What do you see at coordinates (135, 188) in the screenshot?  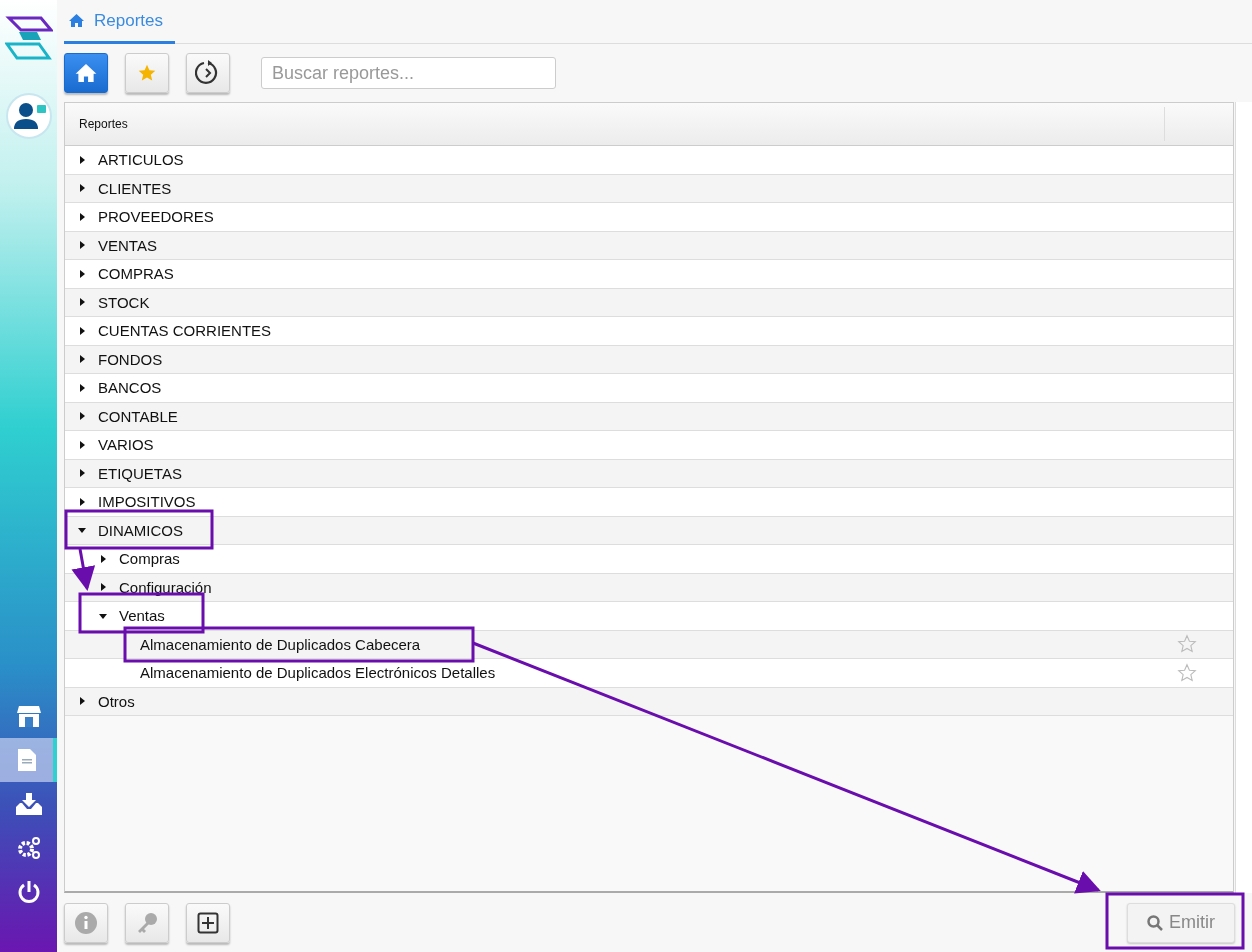 I see `tree-label: CLIENTES` at bounding box center [135, 188].